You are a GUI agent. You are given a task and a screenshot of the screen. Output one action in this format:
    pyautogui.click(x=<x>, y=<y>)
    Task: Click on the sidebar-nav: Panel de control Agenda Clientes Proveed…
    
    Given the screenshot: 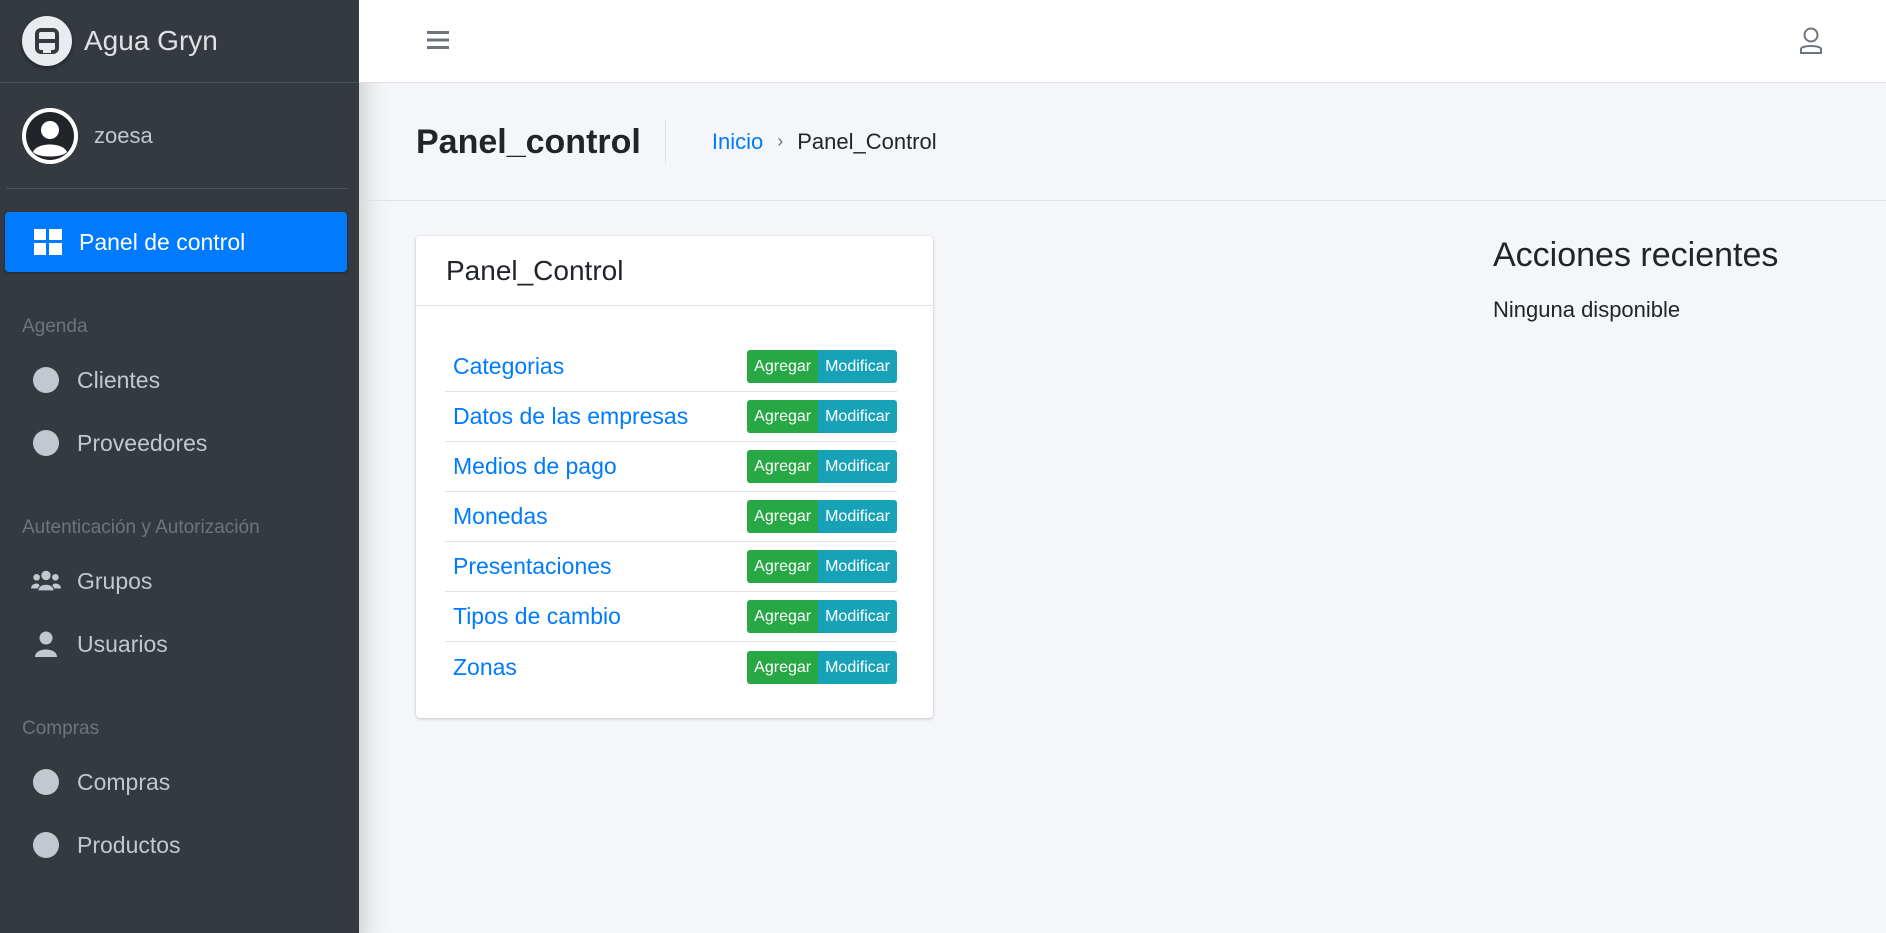 What is the action you would take?
    pyautogui.click(x=179, y=532)
    